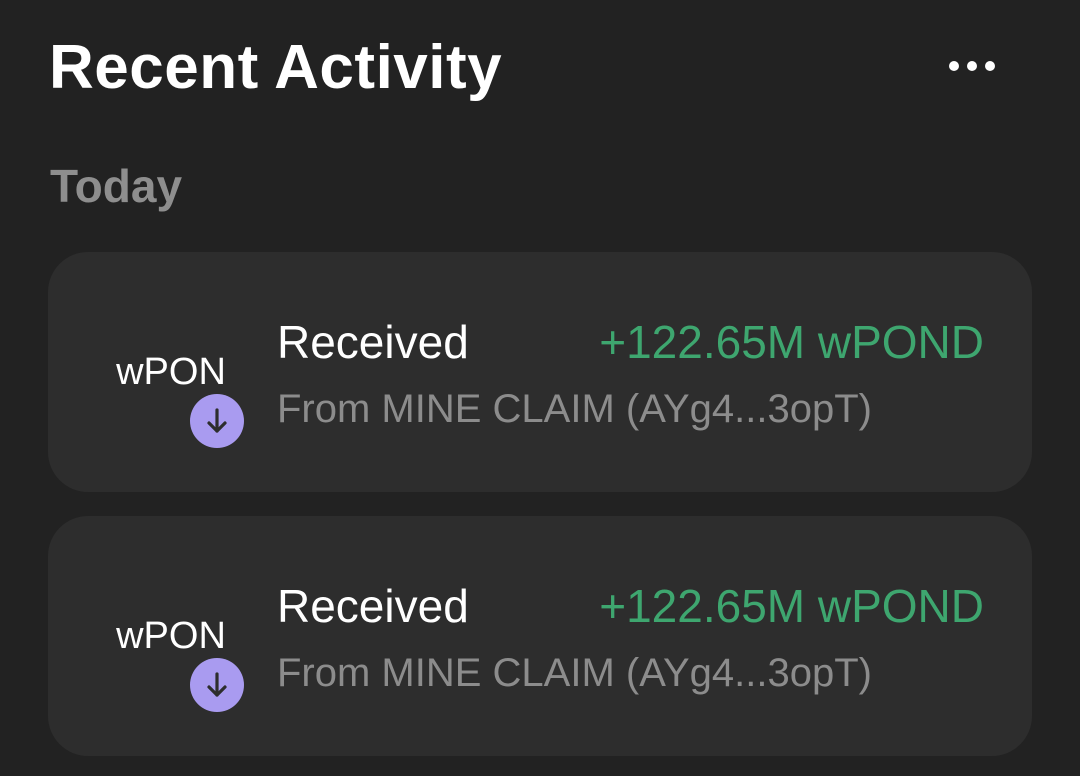 This screenshot has width=1080, height=776. What do you see at coordinates (954, 66) in the screenshot?
I see `ellipsis-horizontal-icon` at bounding box center [954, 66].